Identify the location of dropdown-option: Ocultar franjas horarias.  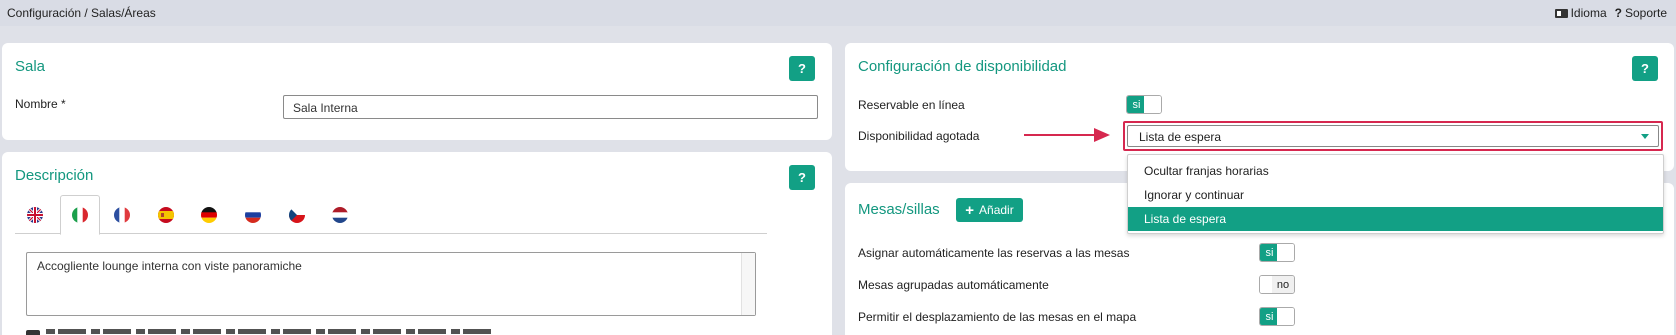
(1395, 171).